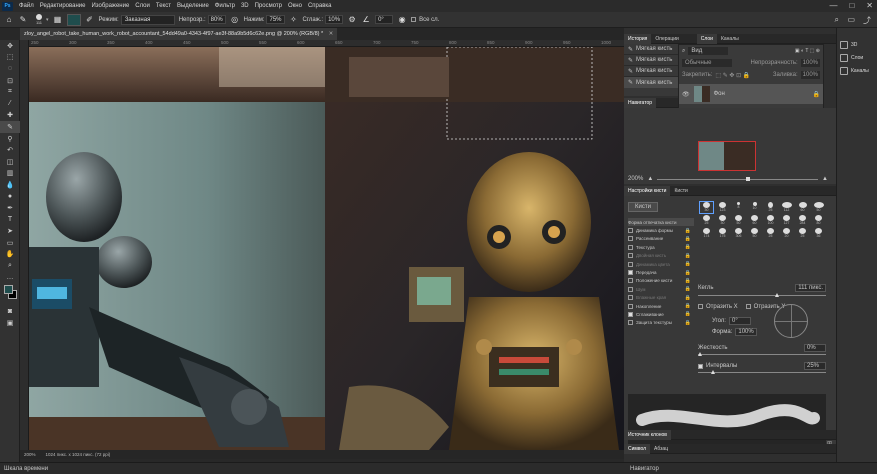 Image resolution: width=877 pixels, height=474 pixels. What do you see at coordinates (10, 255) in the screenshot?
I see `hand-tool-icon: ✋` at bounding box center [10, 255].